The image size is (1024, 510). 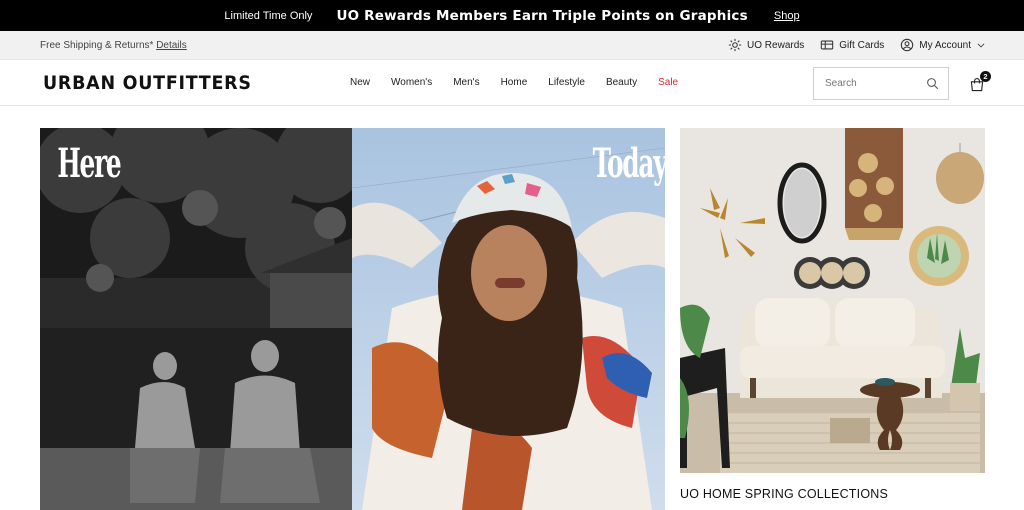 I want to click on nav-sale: Sale, so click(x=668, y=82).